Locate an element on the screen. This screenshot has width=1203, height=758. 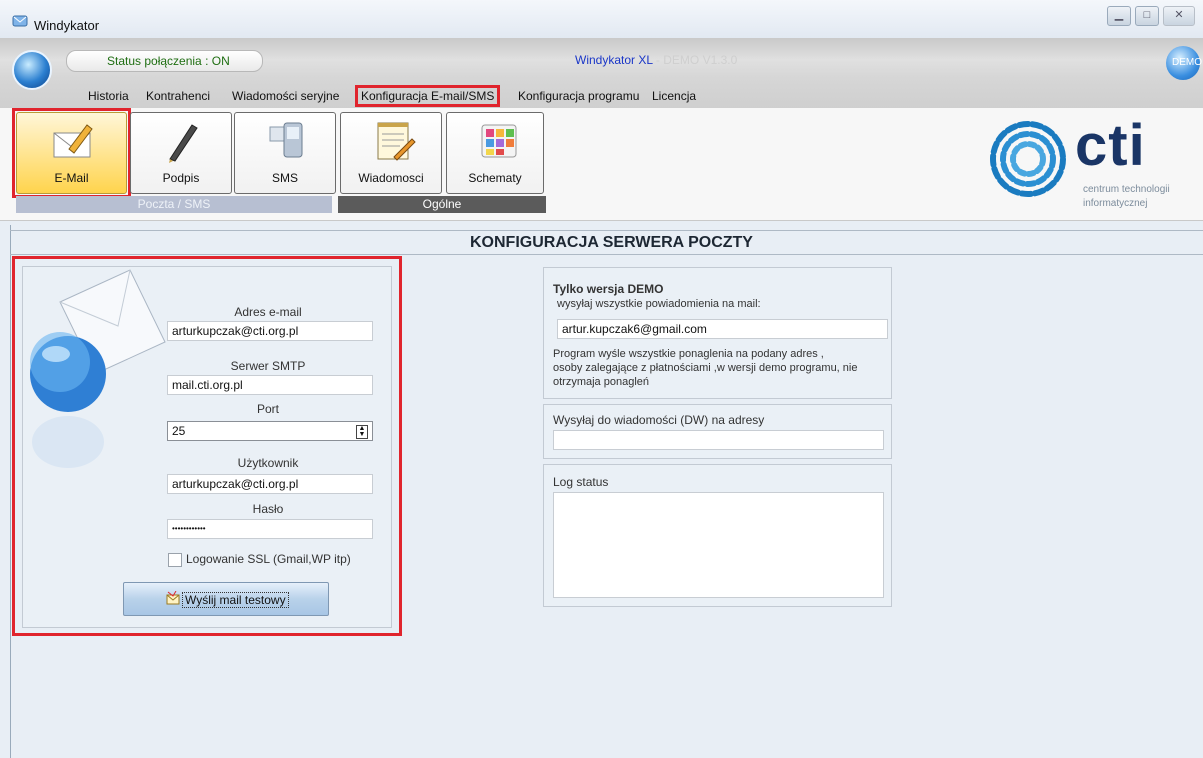
log-status-textarea is located at coordinates (718, 545).